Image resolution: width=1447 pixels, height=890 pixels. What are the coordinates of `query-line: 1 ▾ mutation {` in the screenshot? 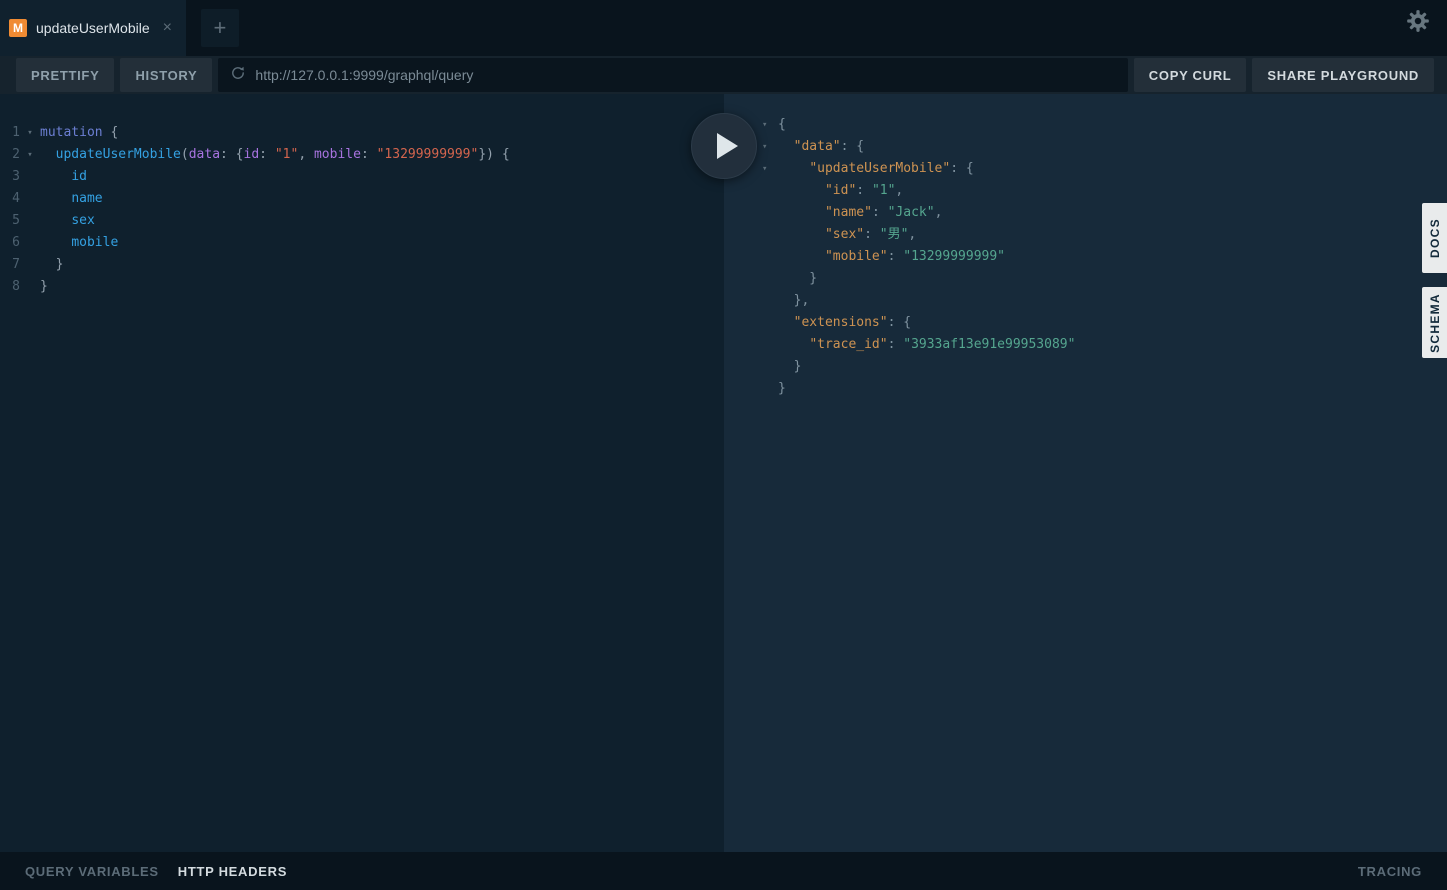 It's located at (362, 133).